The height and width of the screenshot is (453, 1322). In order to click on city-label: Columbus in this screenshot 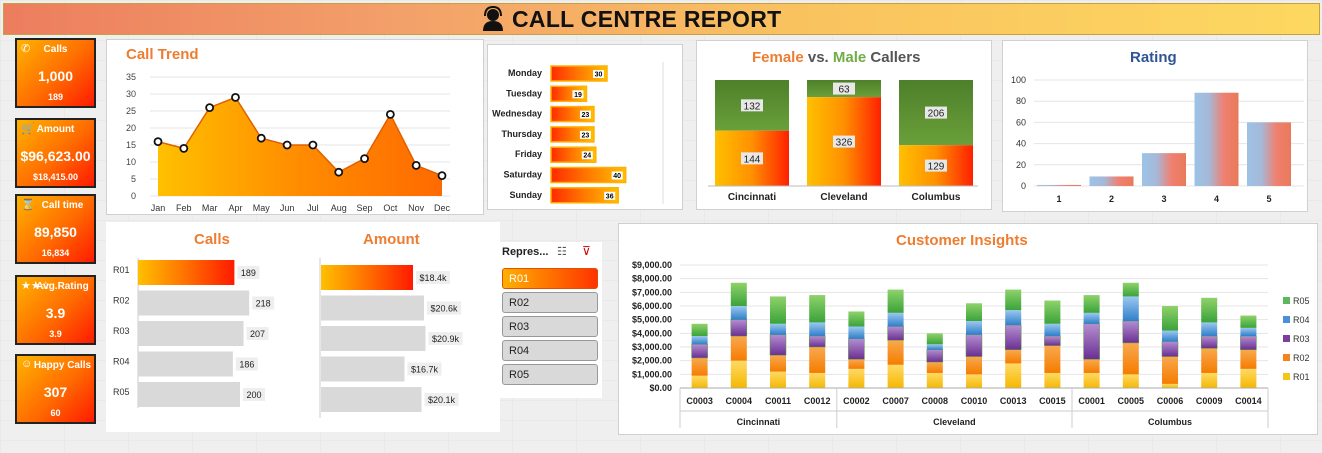, I will do `click(936, 197)`.